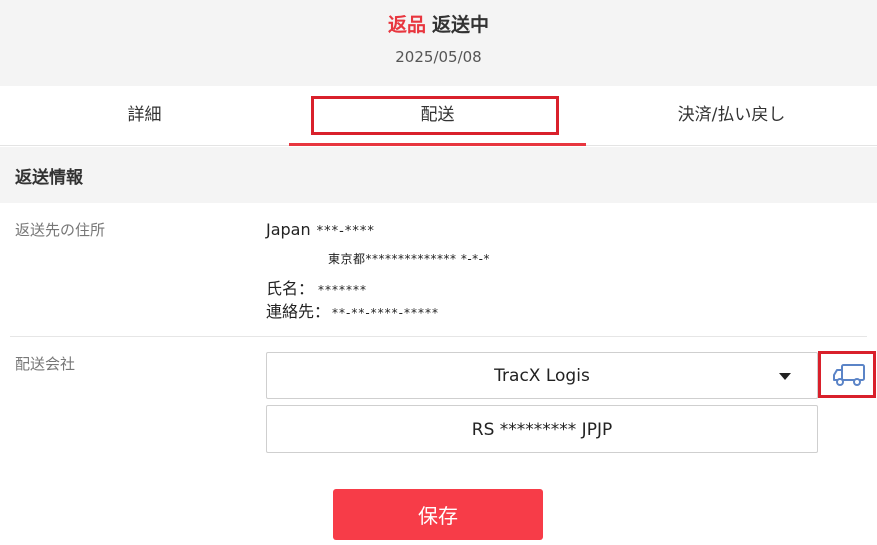 The height and width of the screenshot is (545, 877). What do you see at coordinates (290, 288) in the screenshot?
I see `recipient-name-label: 氏名：` at bounding box center [290, 288].